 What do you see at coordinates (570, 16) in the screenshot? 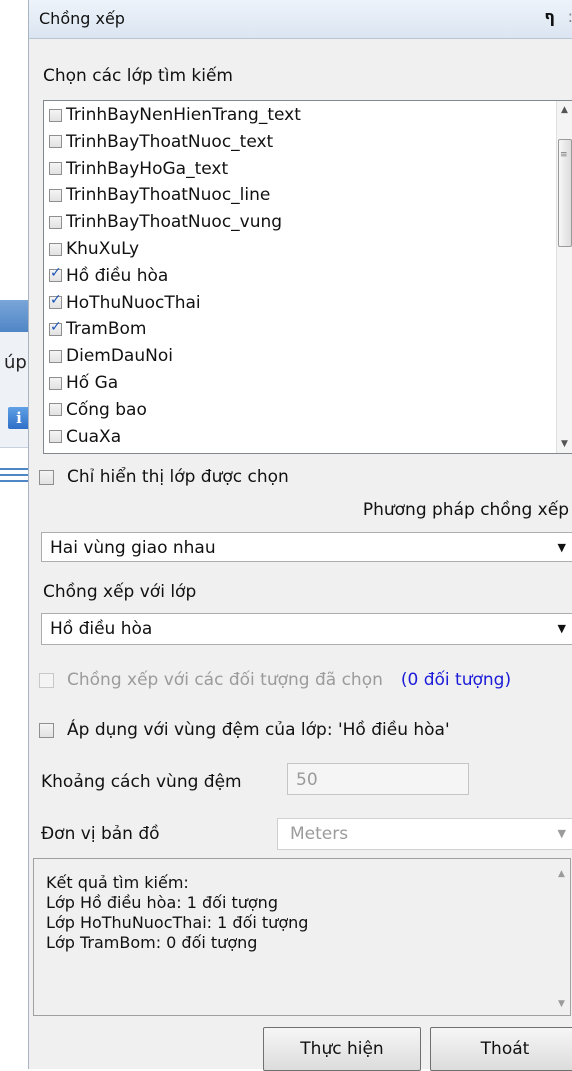
I see `close-icon: :` at bounding box center [570, 16].